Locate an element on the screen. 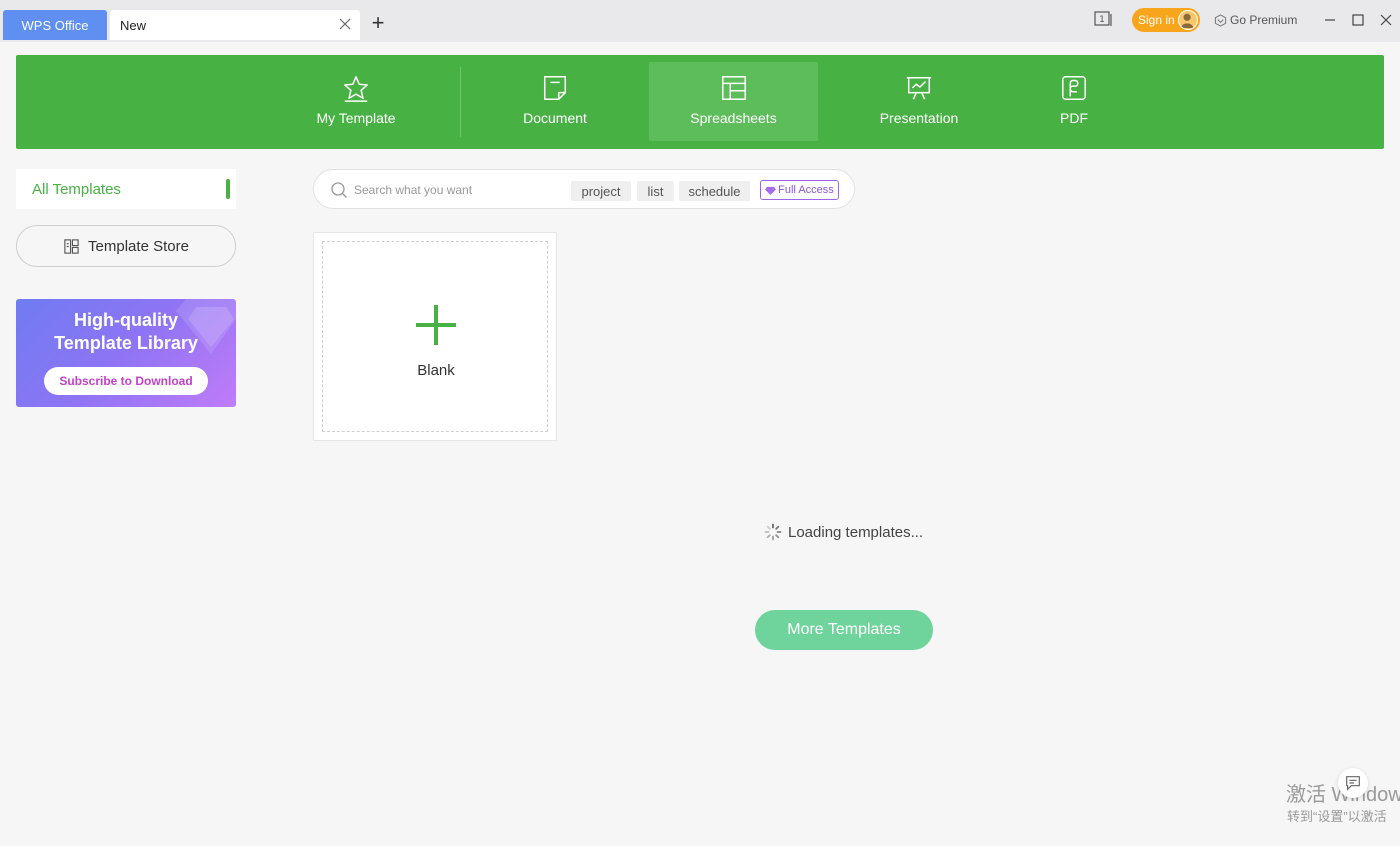  go-premium-button: Go Premium is located at coordinates (1255, 20).